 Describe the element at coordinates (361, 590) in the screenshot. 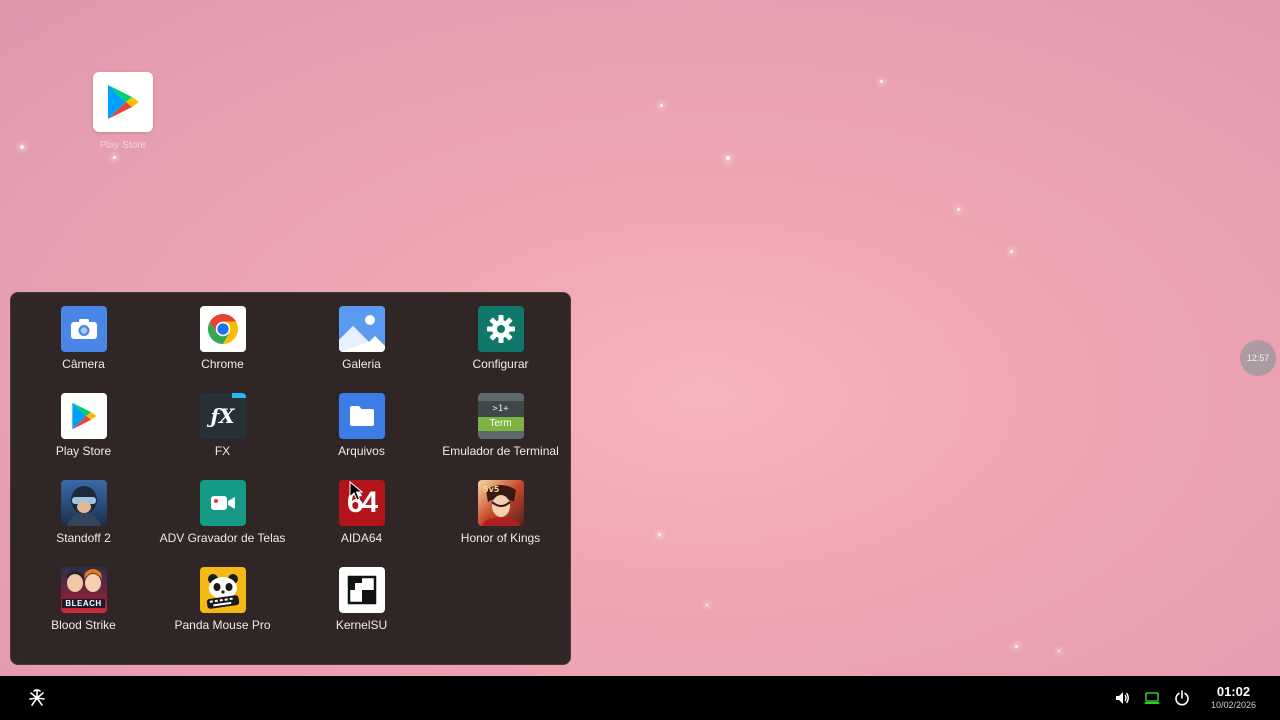

I see `kernelsu-icon` at that location.